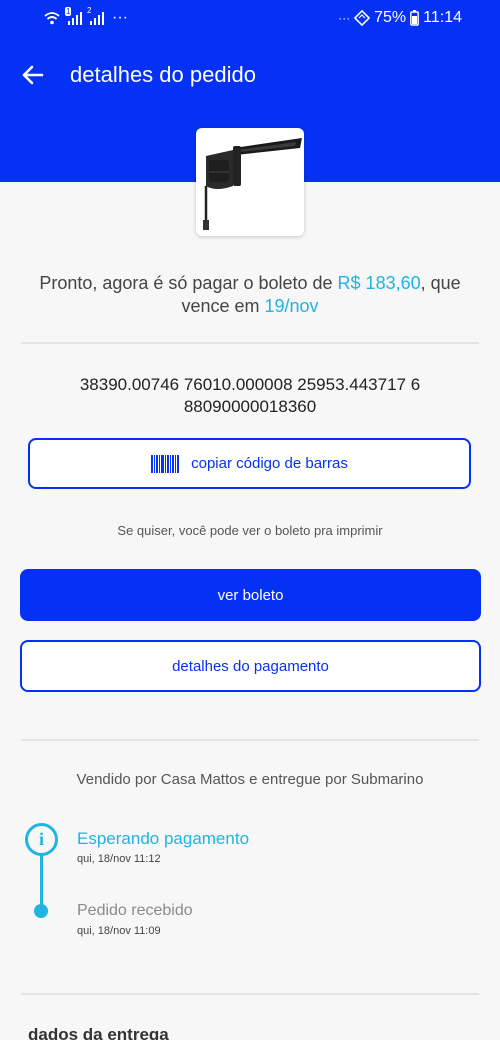  I want to click on payment-amount: R$ 183,60, so click(379, 283).